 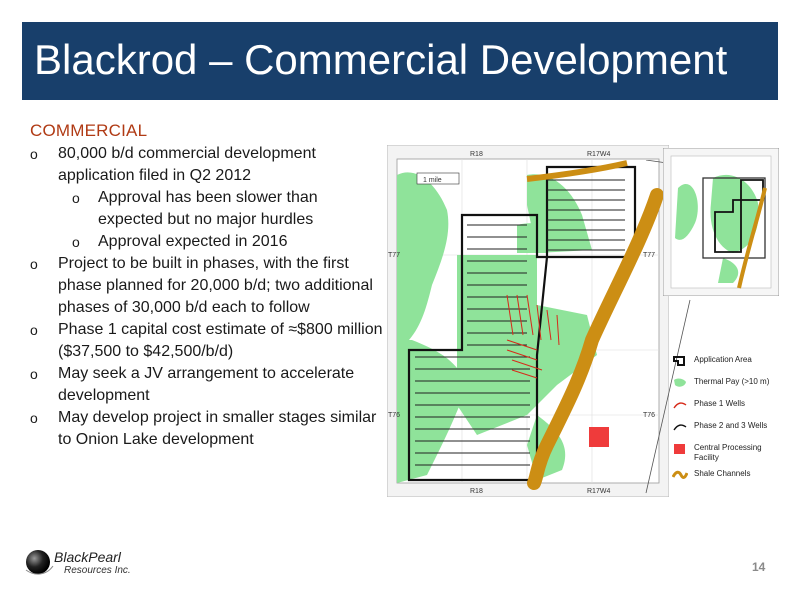 I want to click on sub-bullet-item: o Approval expected in 2016, so click(x=207, y=242).